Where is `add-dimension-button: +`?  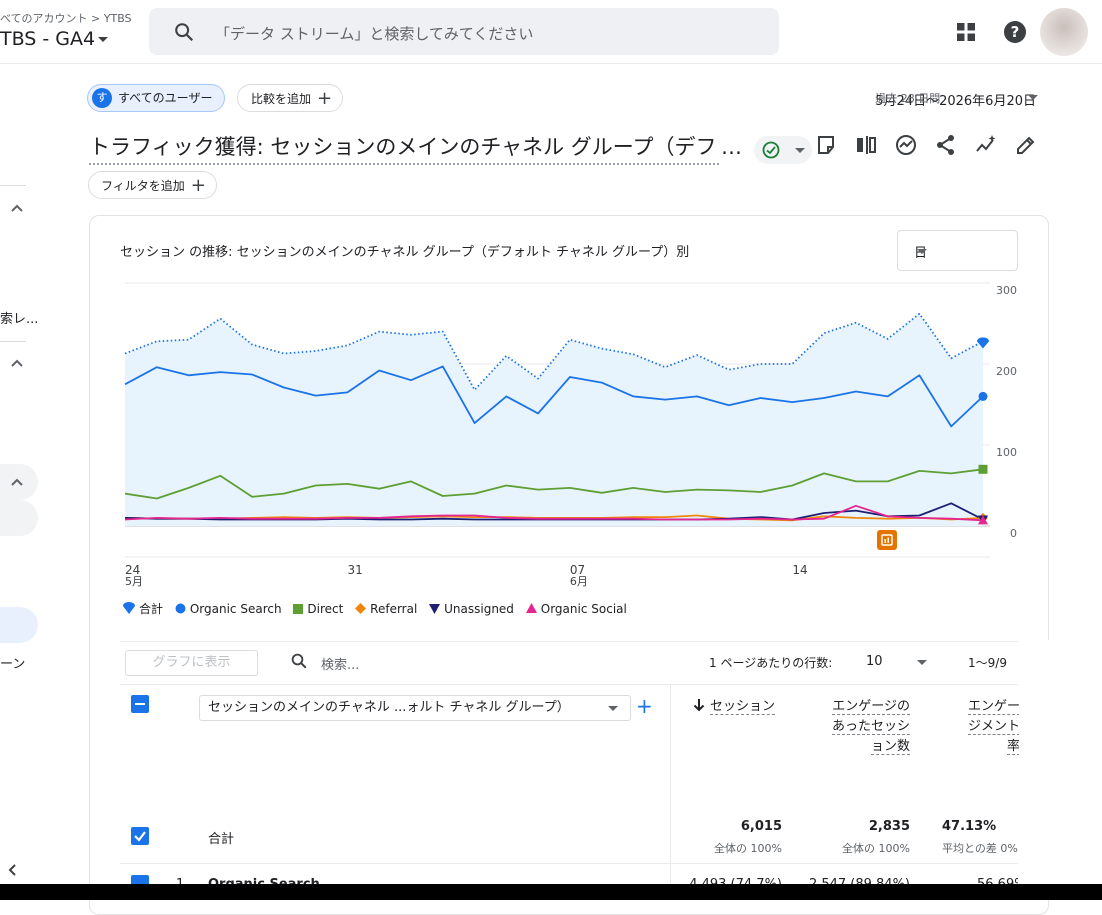
add-dimension-button: + is located at coordinates (644, 706).